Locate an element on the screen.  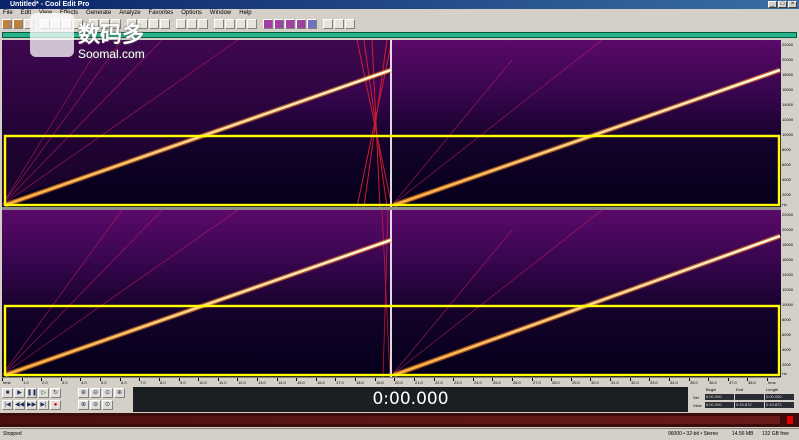
settings-icon is located at coordinates (219, 23).